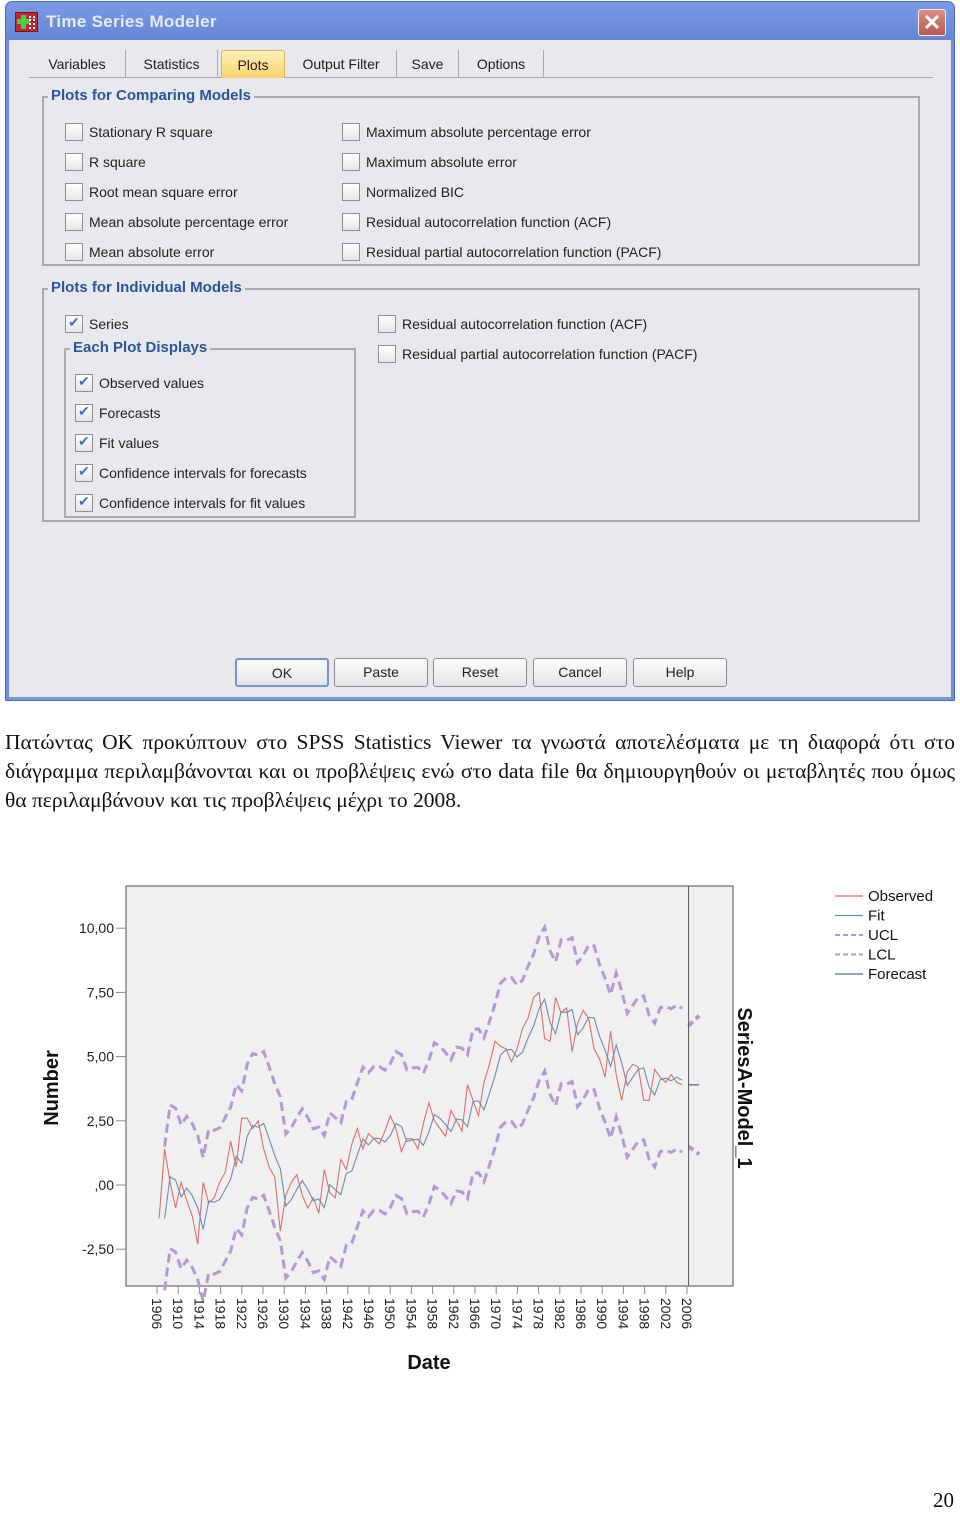 The width and height of the screenshot is (960, 1513). What do you see at coordinates (26, 22) in the screenshot?
I see `spss-app-icon` at bounding box center [26, 22].